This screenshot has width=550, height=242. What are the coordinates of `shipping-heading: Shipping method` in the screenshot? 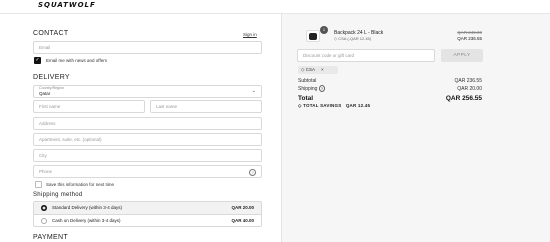 It's located at (58, 195).